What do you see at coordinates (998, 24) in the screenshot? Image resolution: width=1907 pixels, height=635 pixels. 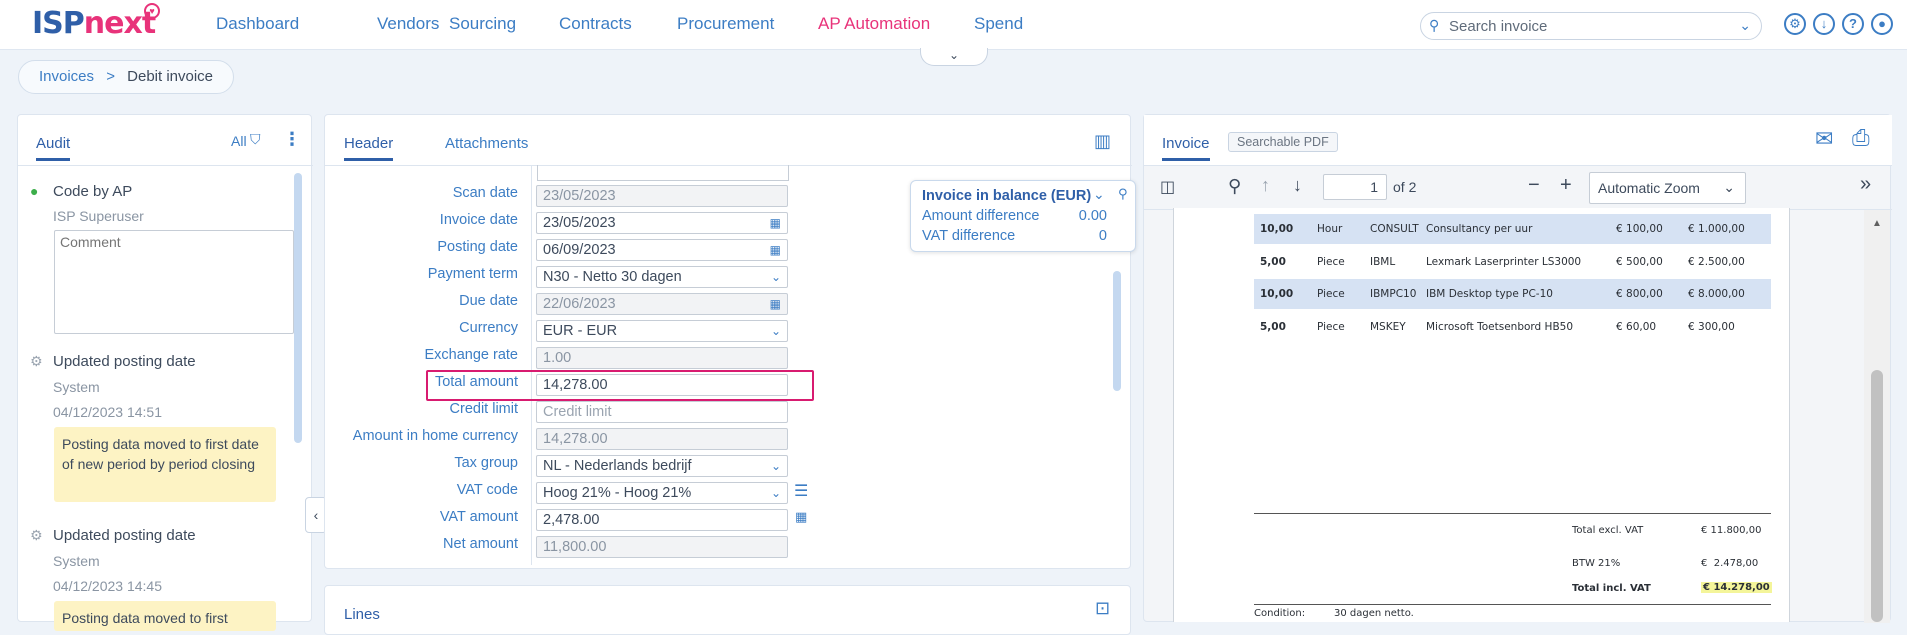 I see `nav-spend: Spend` at bounding box center [998, 24].